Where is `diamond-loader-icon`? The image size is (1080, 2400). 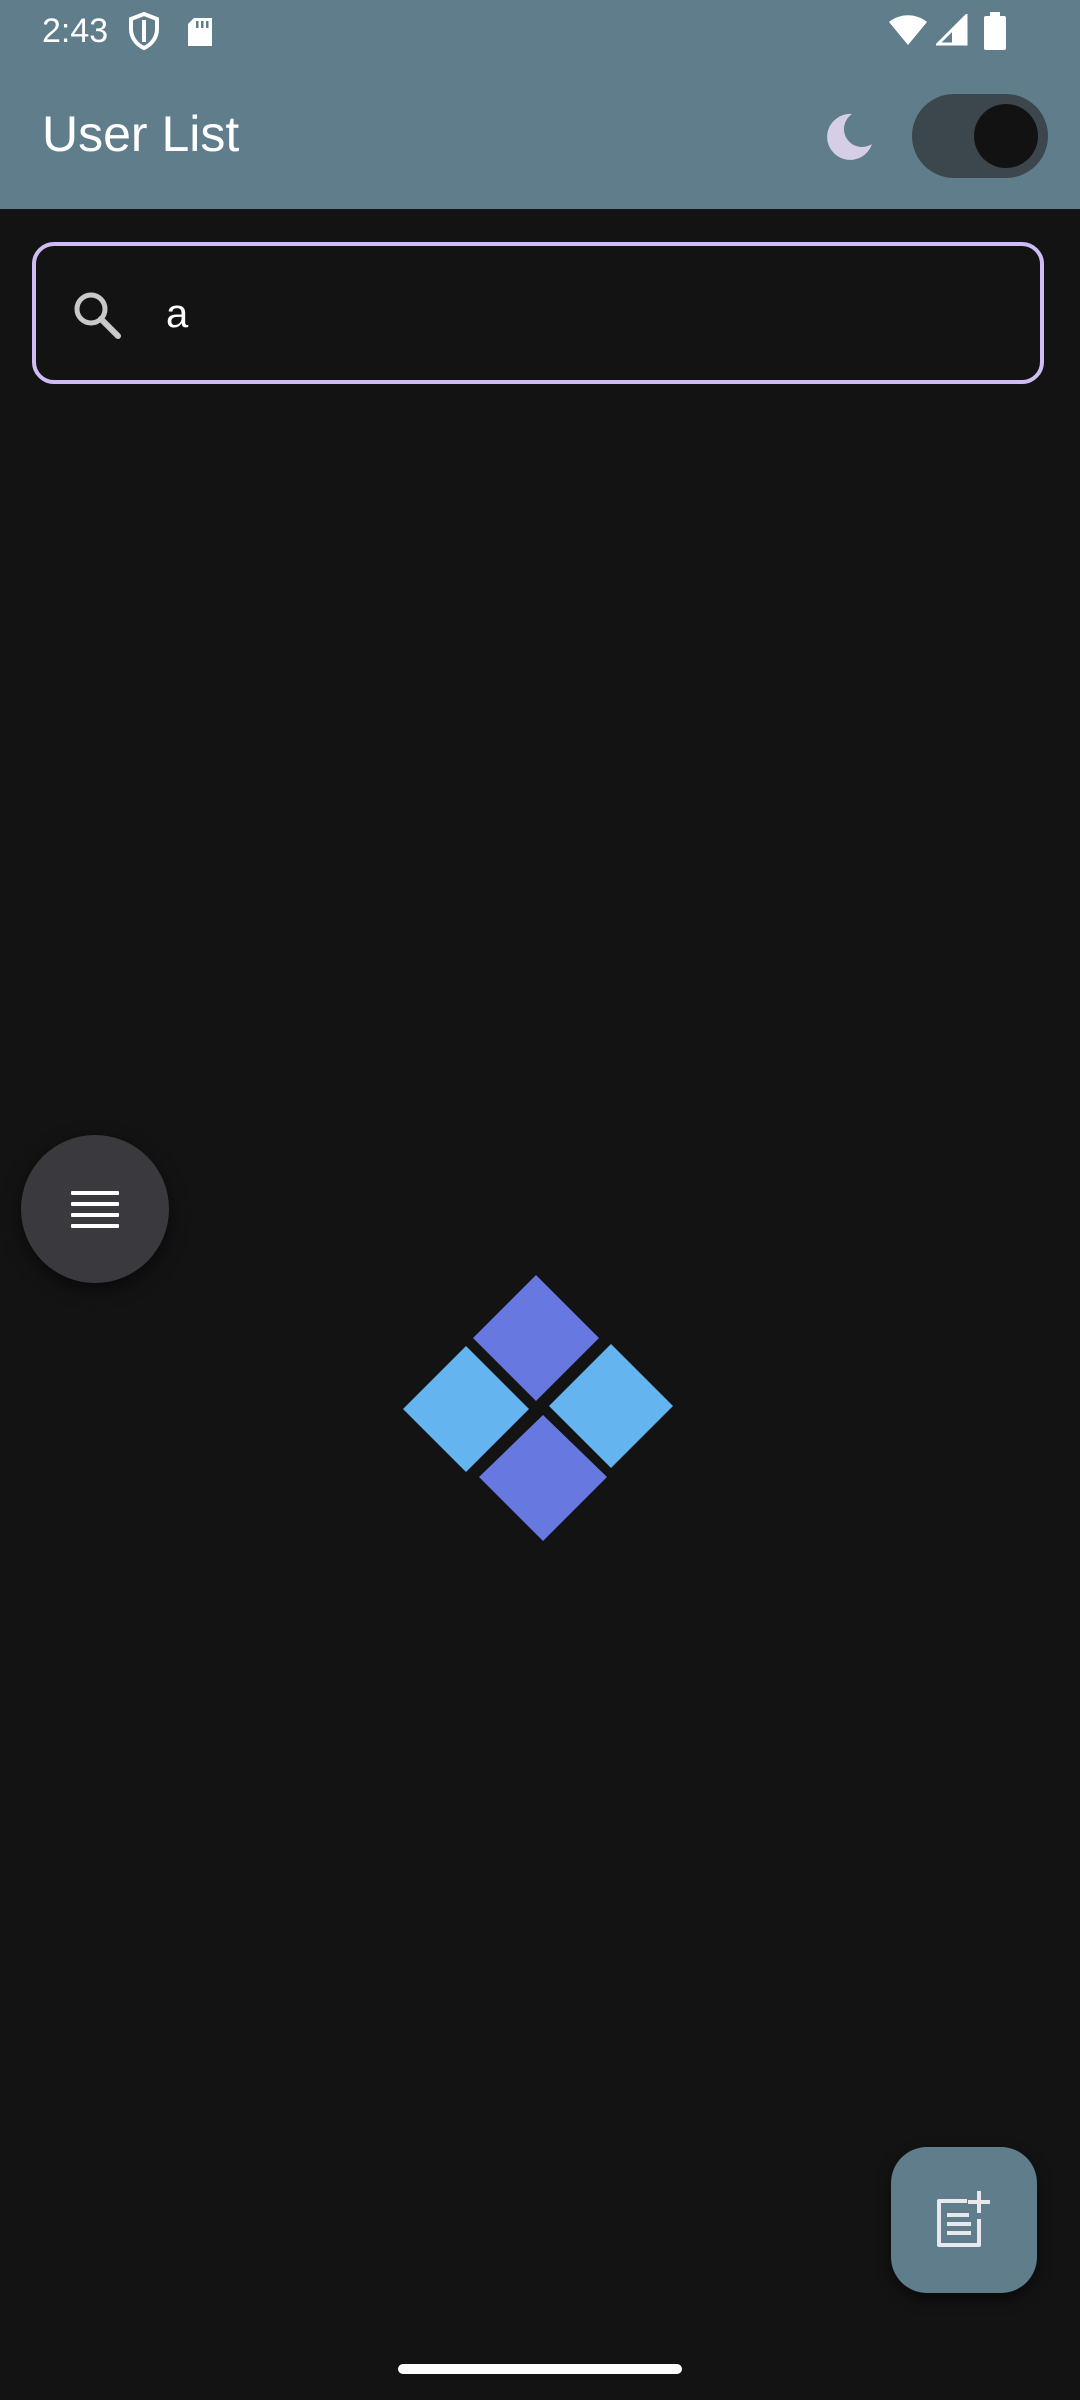 diamond-loader-icon is located at coordinates (540, 1410).